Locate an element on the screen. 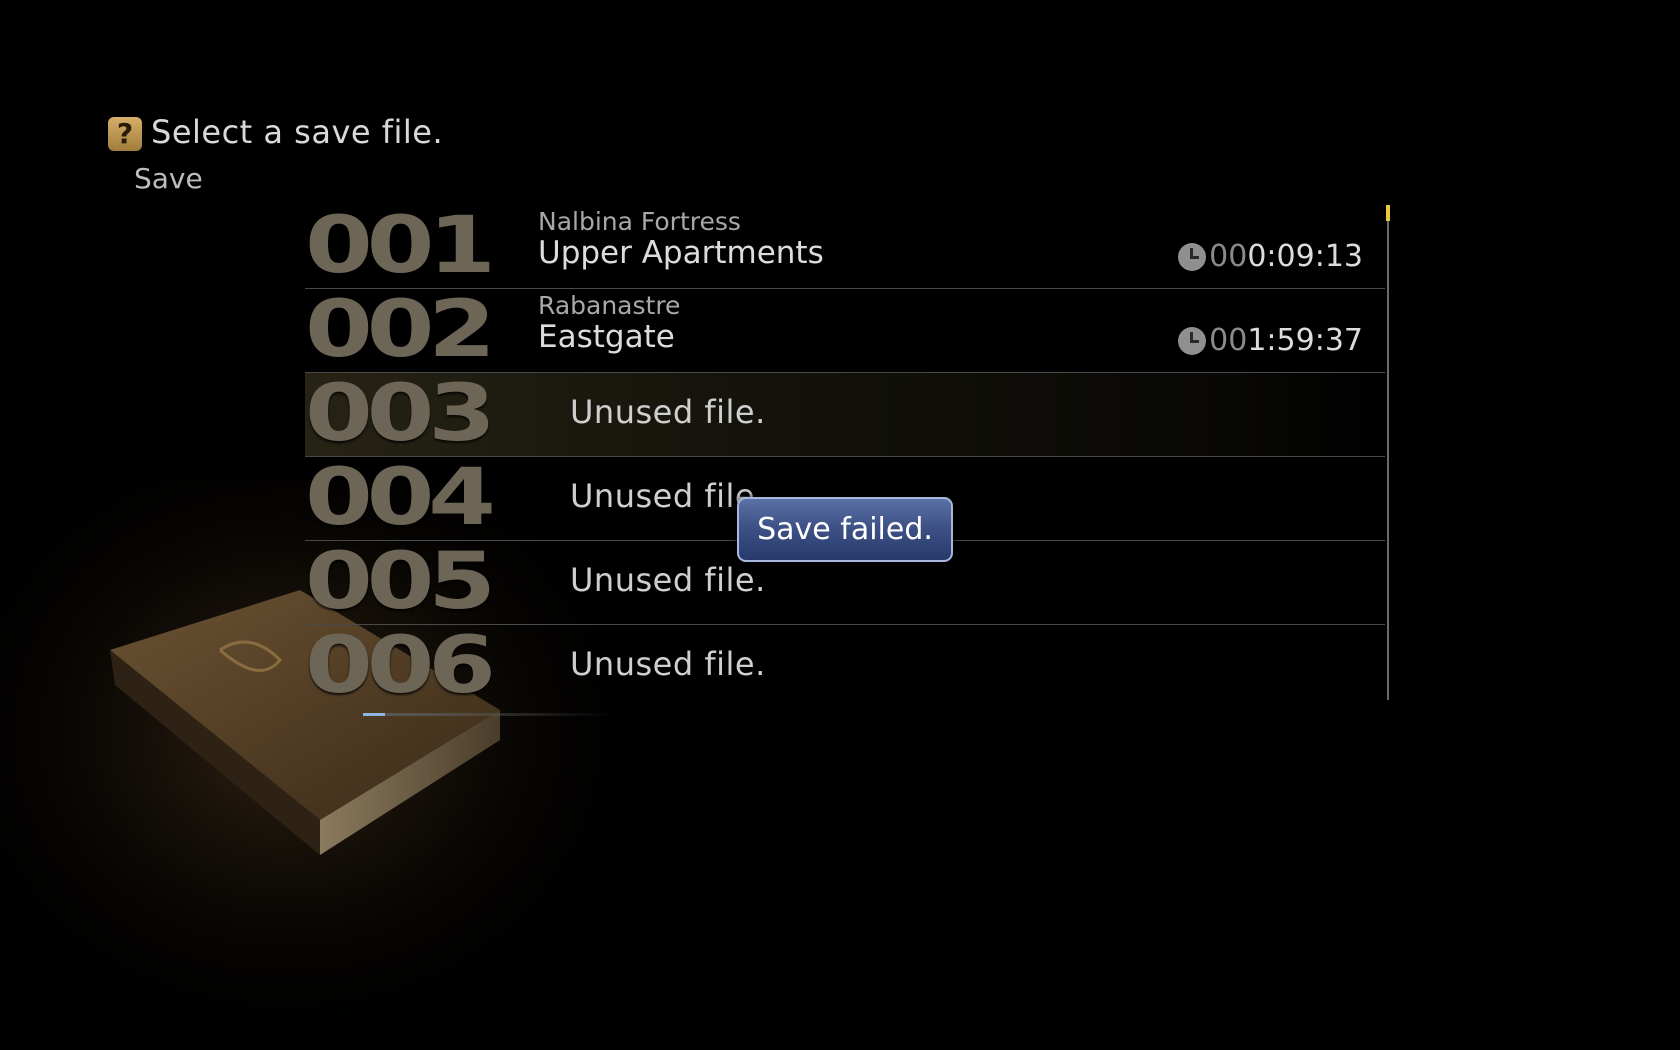  scrollbar-track is located at coordinates (1388, 452).